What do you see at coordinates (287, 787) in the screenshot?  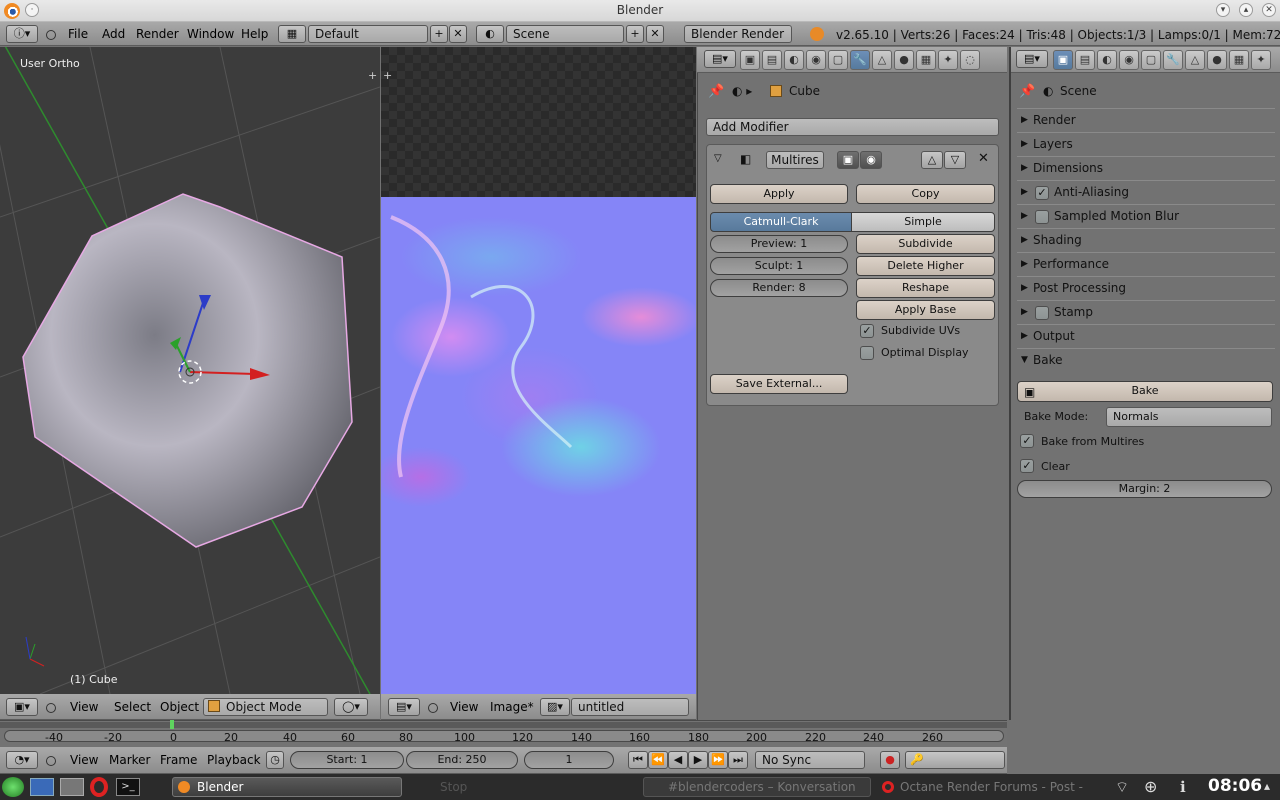 I see `task-blender: Blender` at bounding box center [287, 787].